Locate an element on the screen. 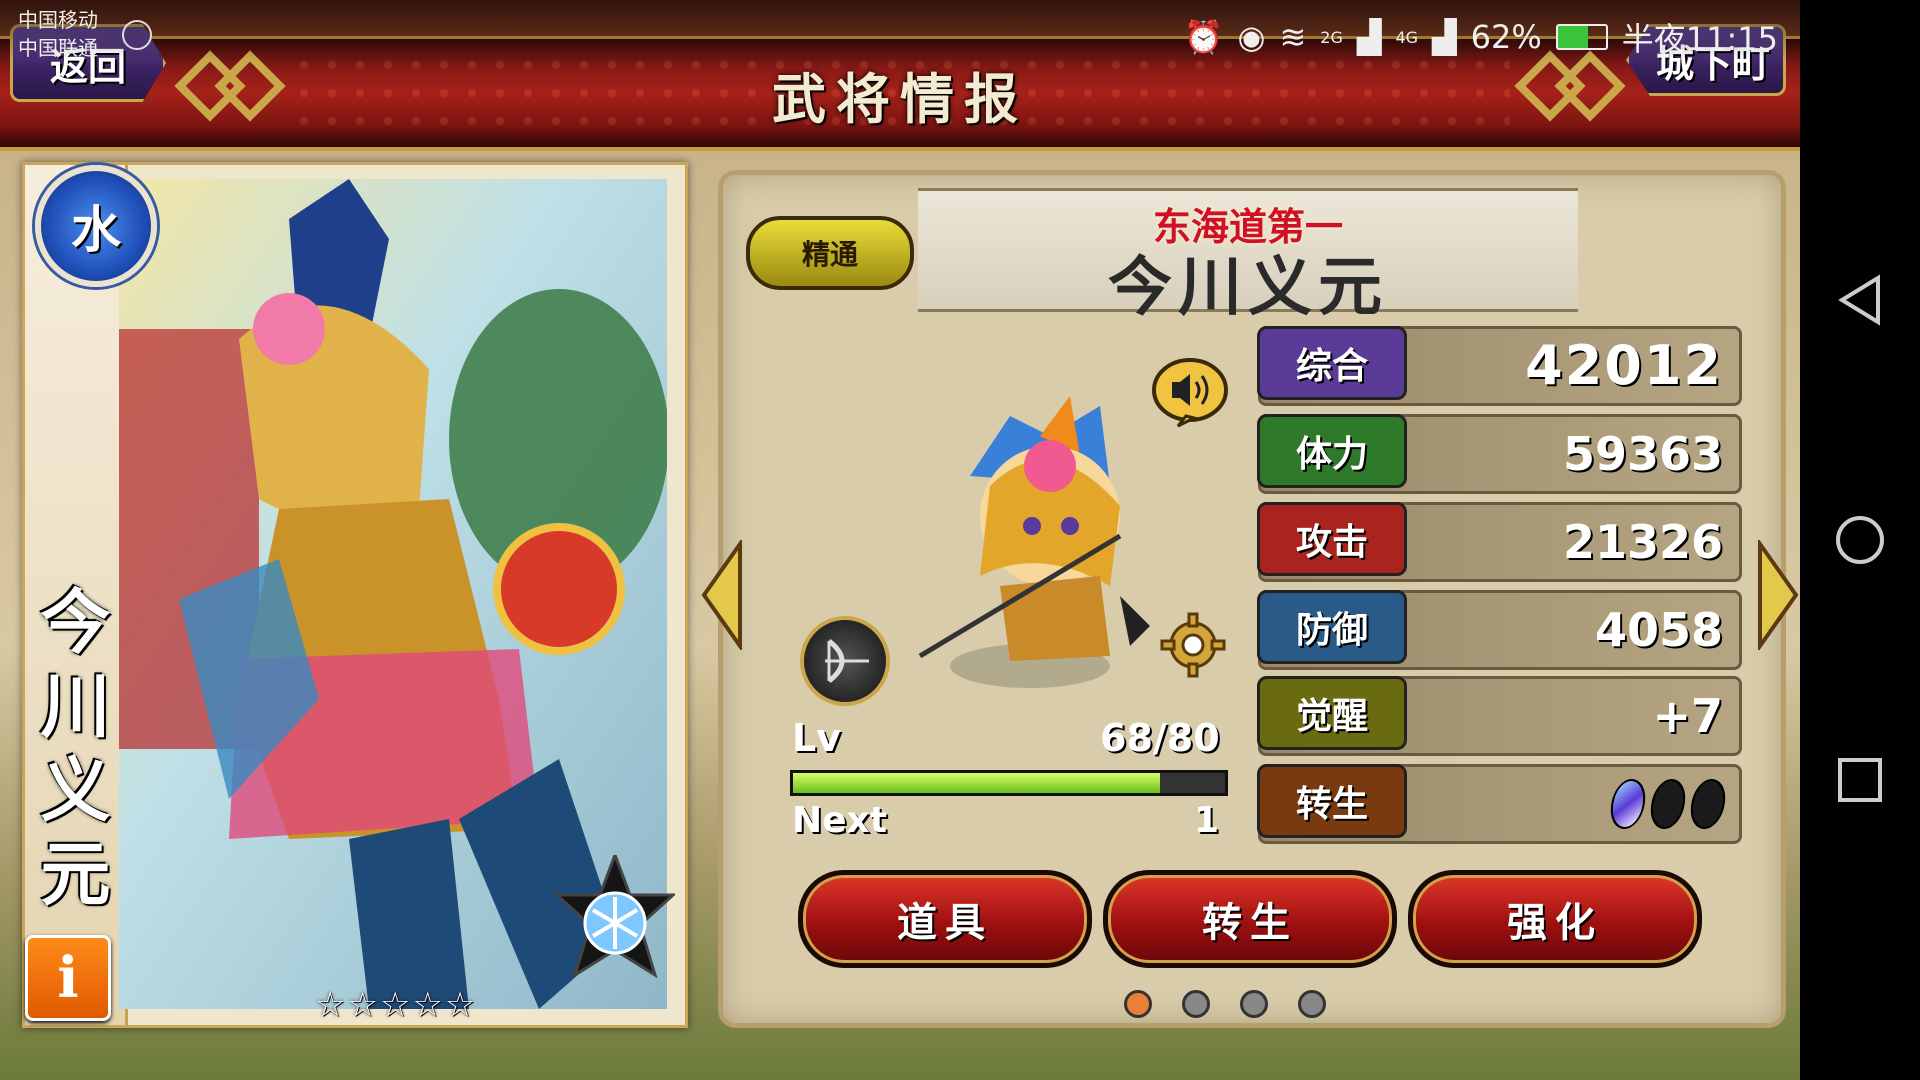  stat-row: 转生 is located at coordinates (1499, 804).